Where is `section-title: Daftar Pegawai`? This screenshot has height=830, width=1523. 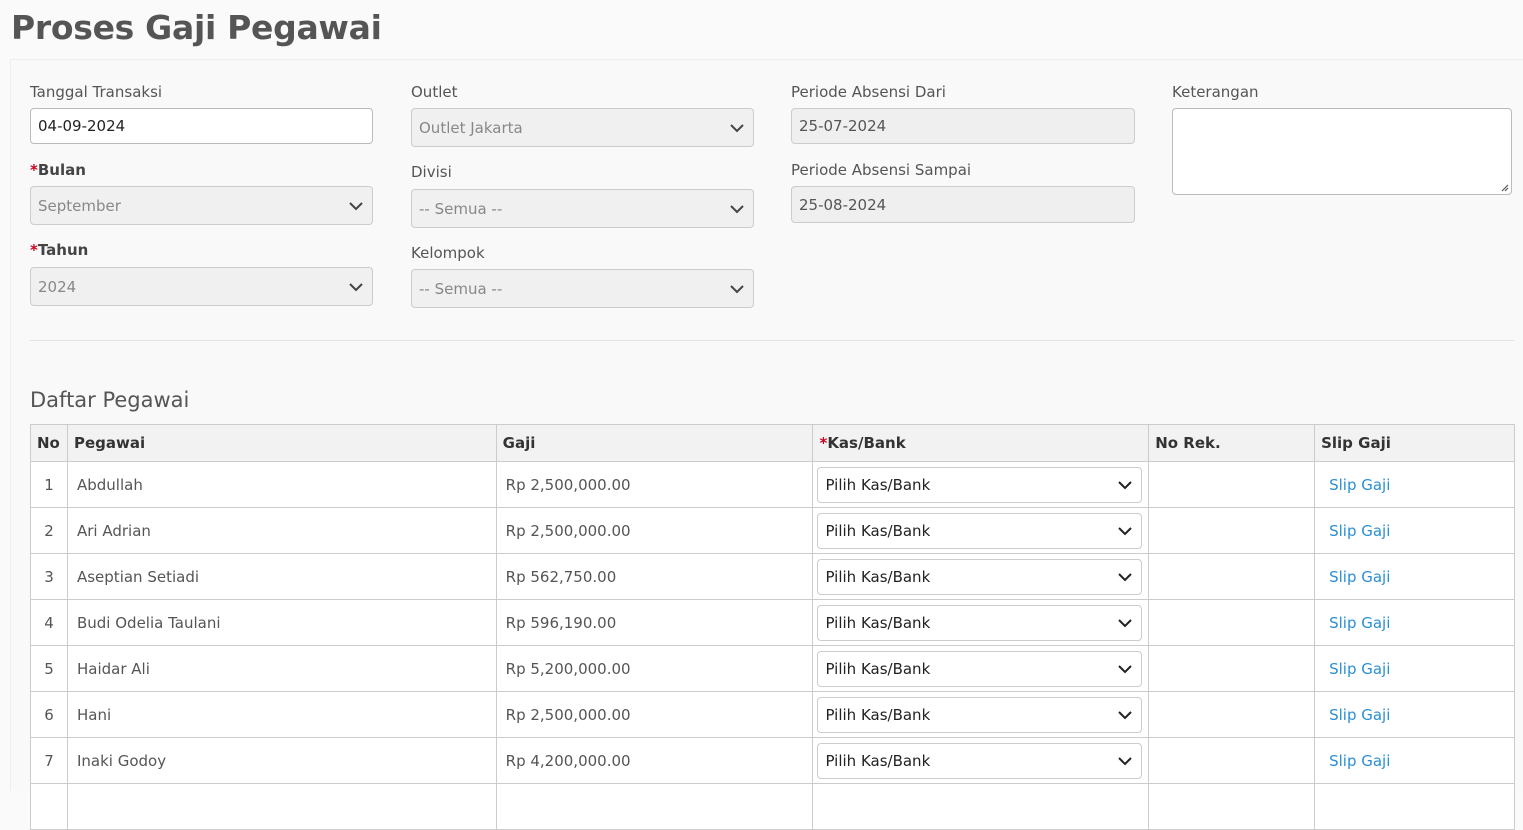
section-title: Daftar Pegawai is located at coordinates (110, 400).